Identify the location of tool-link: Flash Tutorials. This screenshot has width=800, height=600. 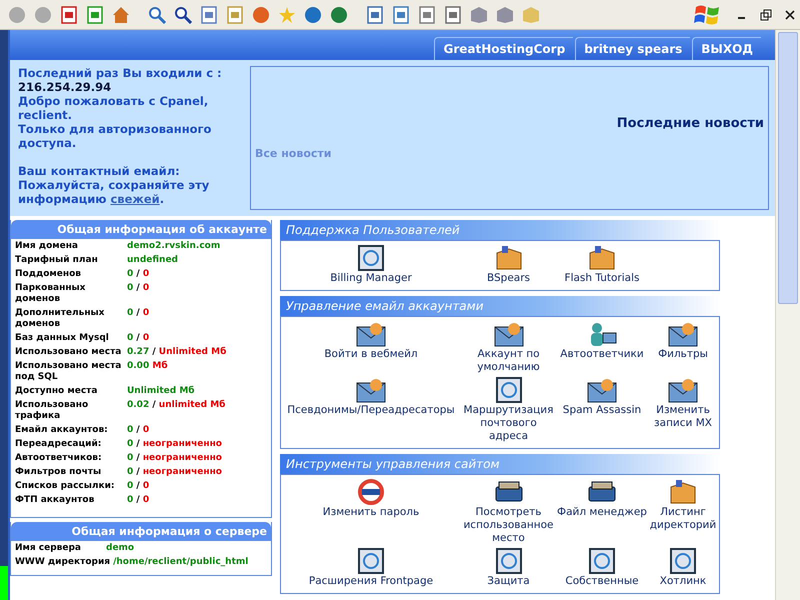
(602, 265).